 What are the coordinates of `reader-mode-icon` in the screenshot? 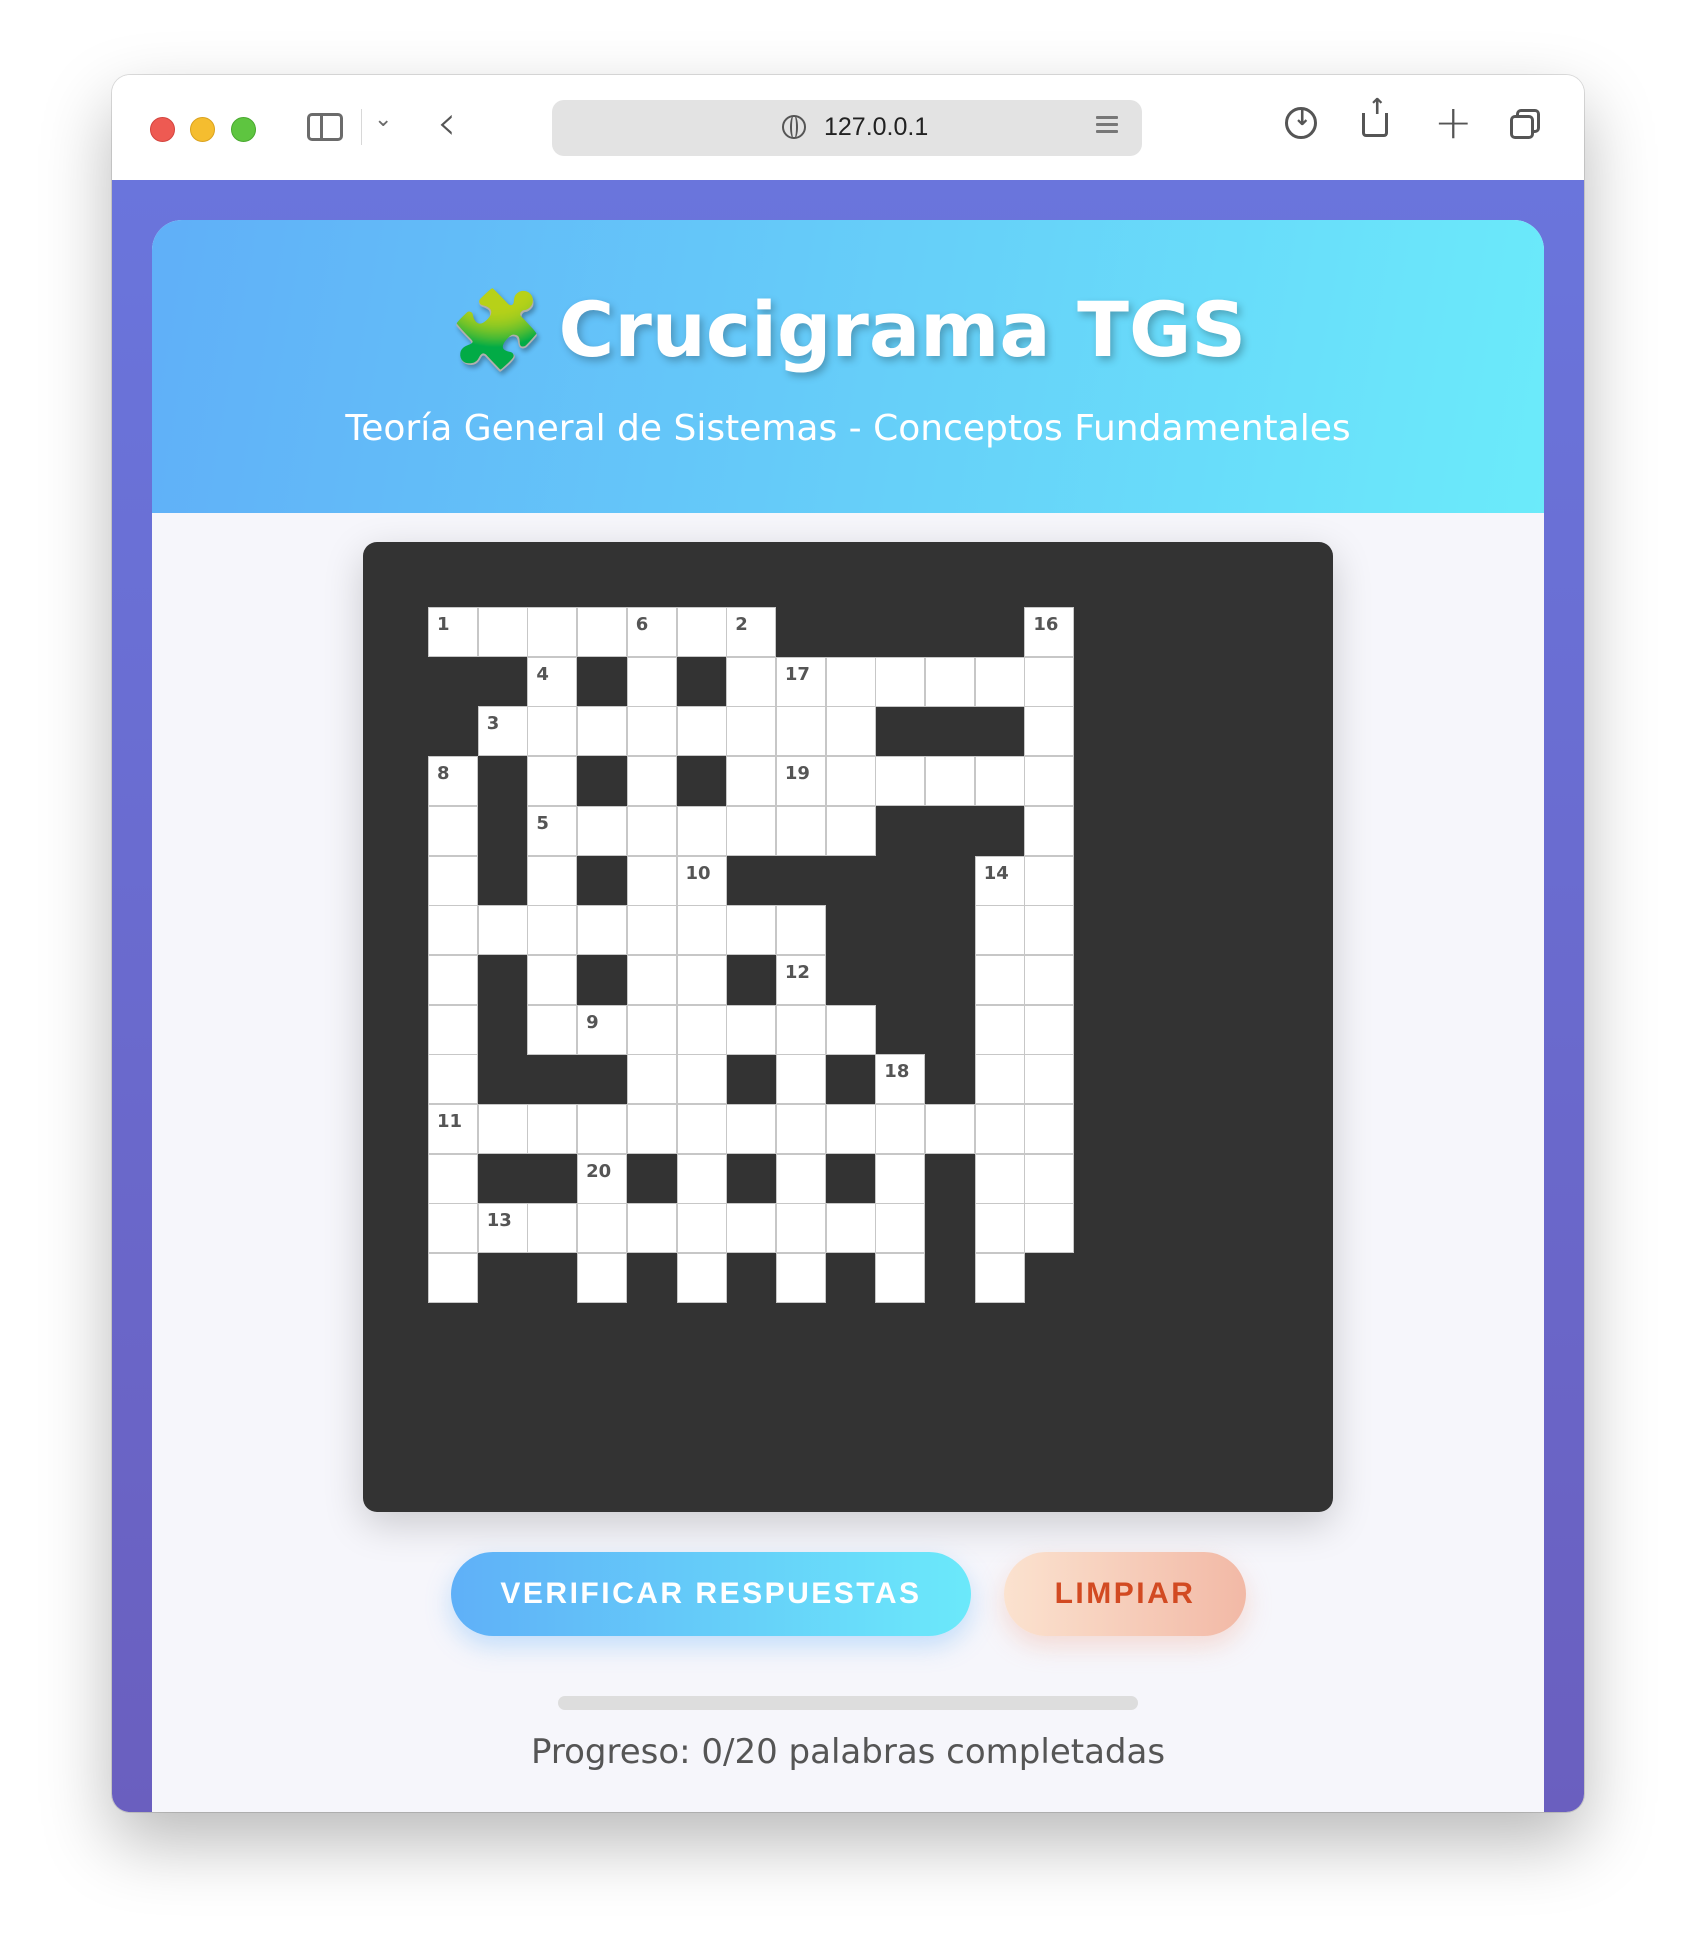 It's located at (1107, 128).